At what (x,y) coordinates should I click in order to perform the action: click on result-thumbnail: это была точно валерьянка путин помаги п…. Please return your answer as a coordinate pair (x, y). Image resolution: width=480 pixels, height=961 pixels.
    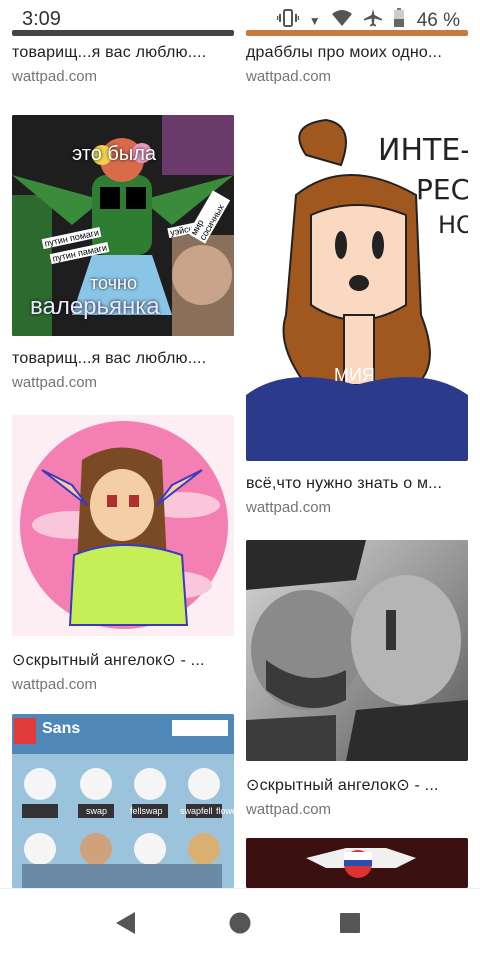
    Looking at the image, I should click on (123, 225).